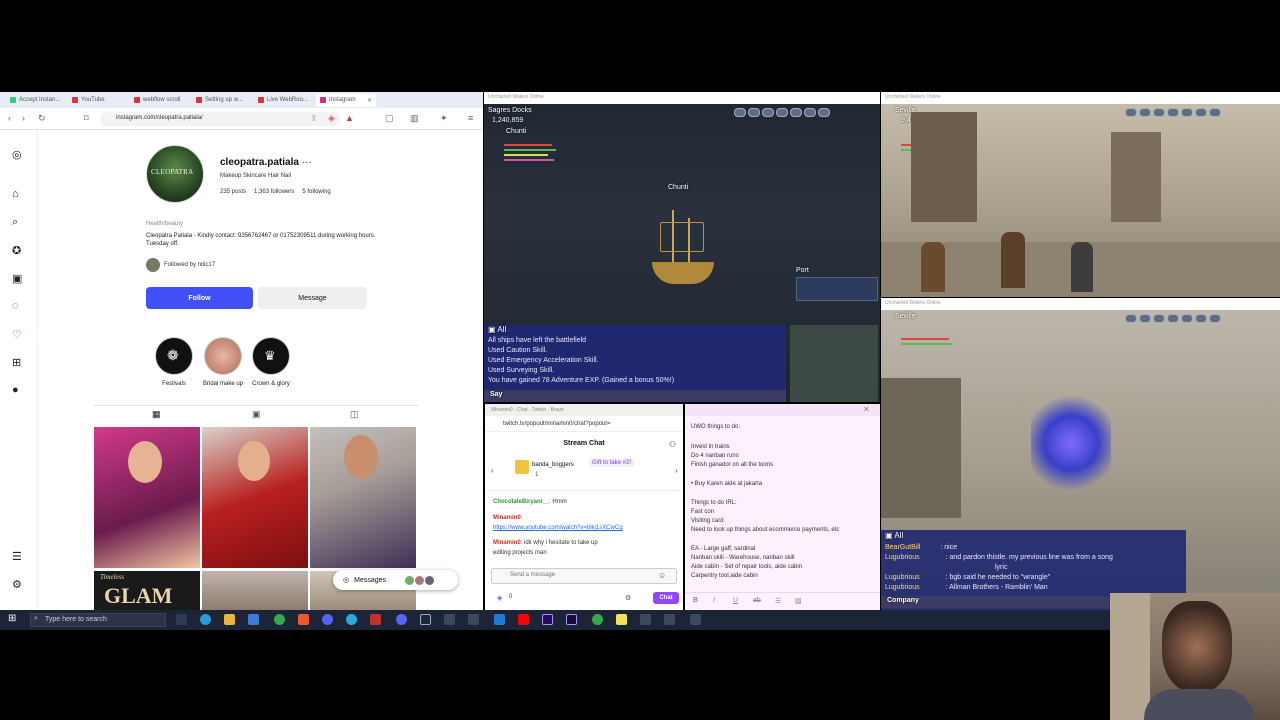 The height and width of the screenshot is (720, 1280). What do you see at coordinates (15, 306) in the screenshot?
I see `messenger-icon: ◌` at bounding box center [15, 306].